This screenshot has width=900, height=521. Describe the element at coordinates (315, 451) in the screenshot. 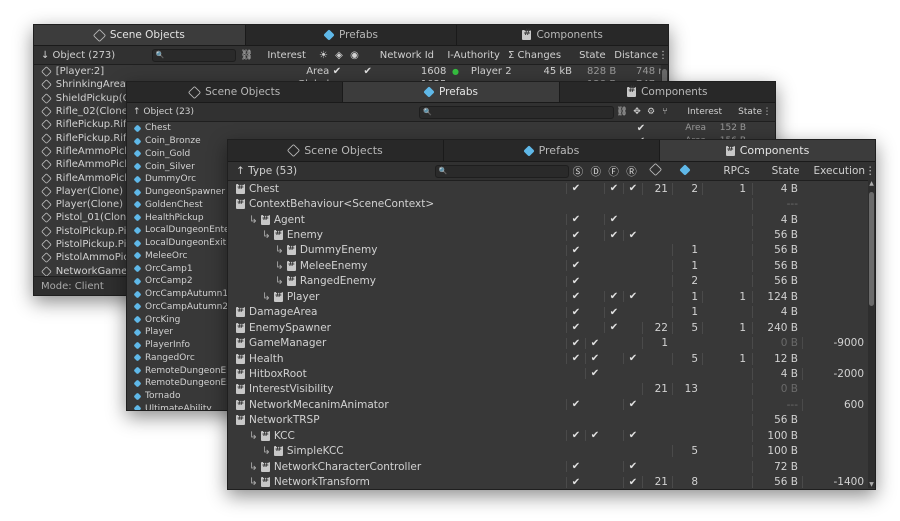

I see `type-name: SimpleKCC` at that location.